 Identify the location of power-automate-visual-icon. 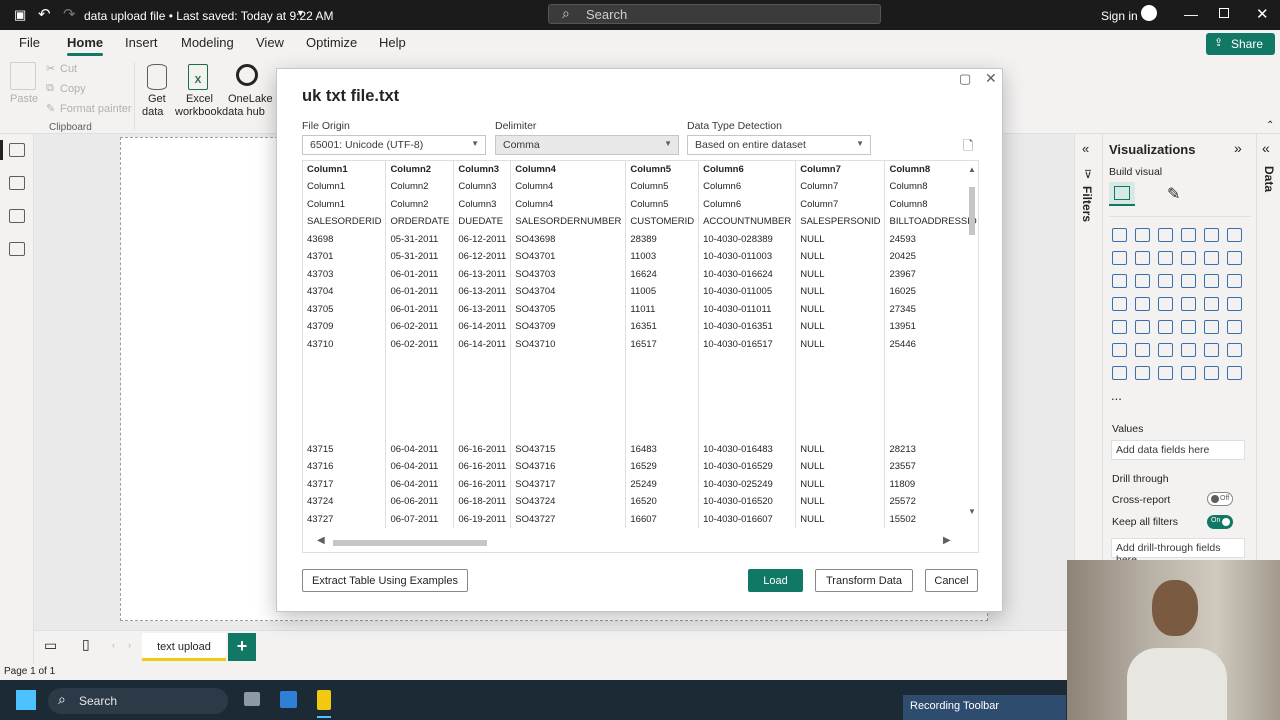
(1165, 373).